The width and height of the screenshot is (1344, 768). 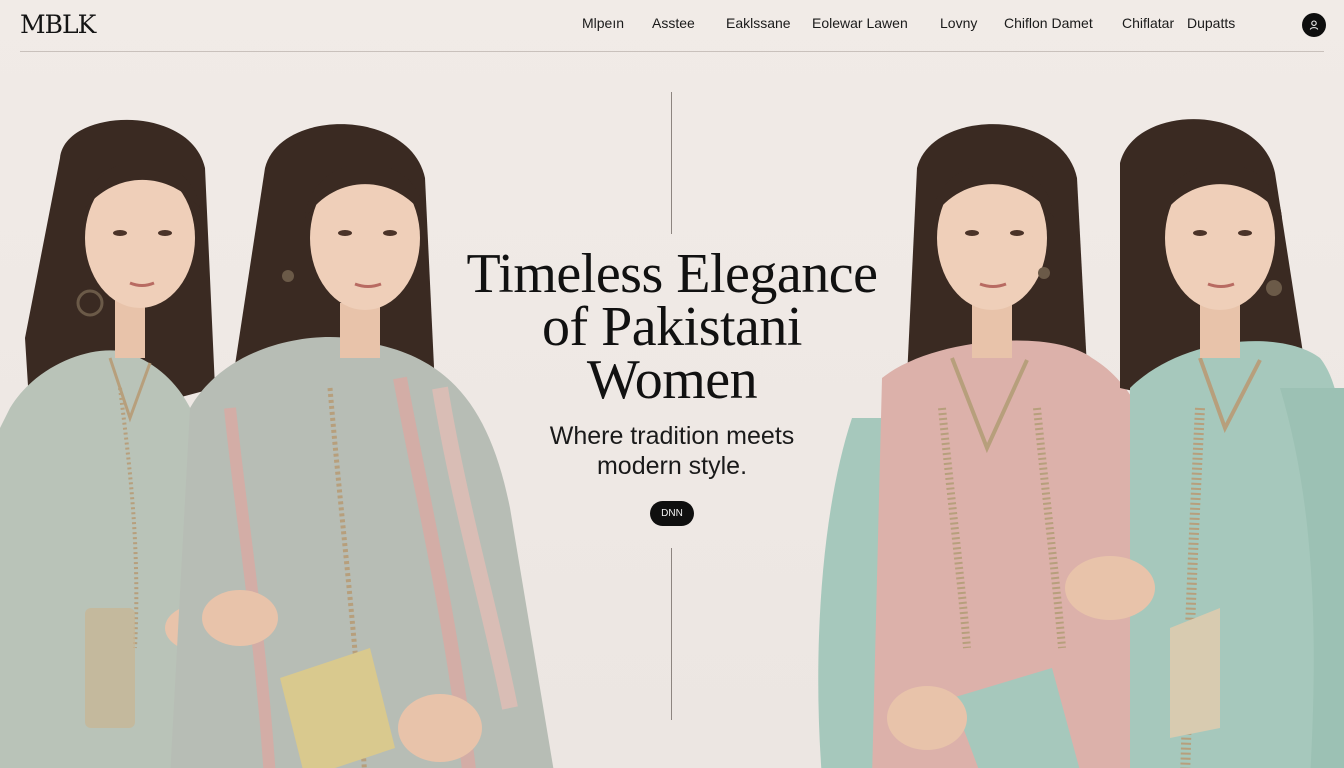 What do you see at coordinates (673, 23) in the screenshot?
I see `nav-item-asstee: Asstee` at bounding box center [673, 23].